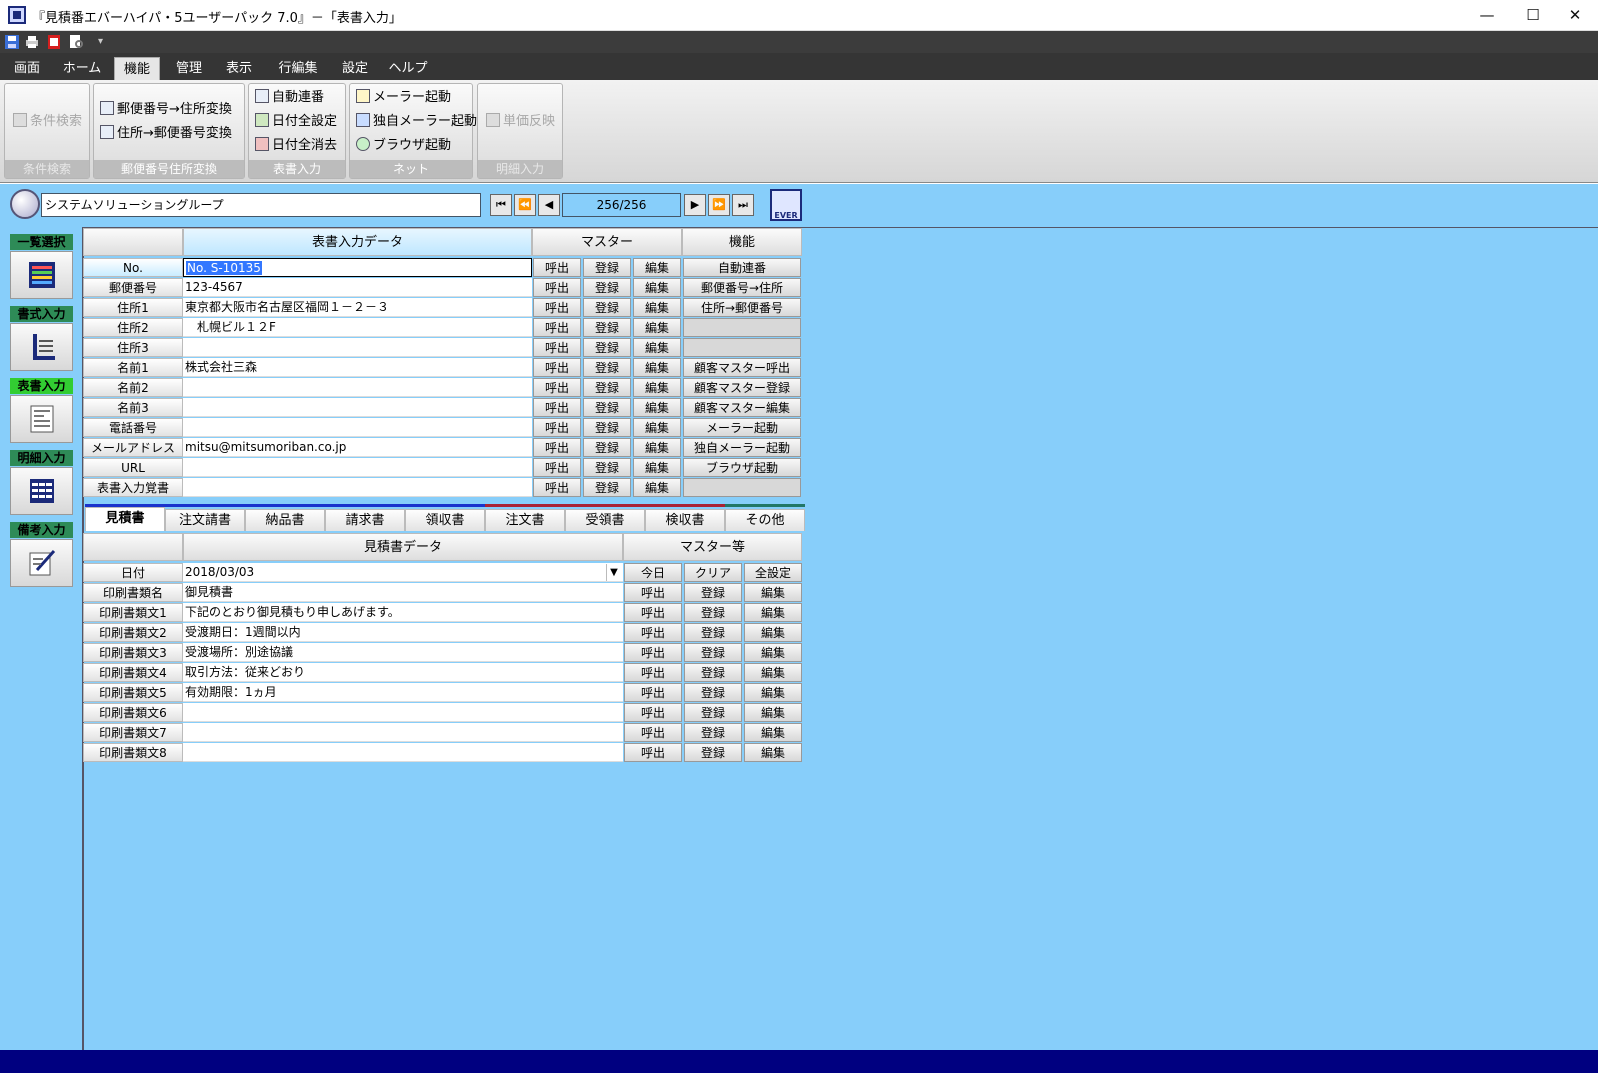 The image size is (1598, 1073). What do you see at coordinates (41, 491) in the screenshot?
I see `sidebar-item-detail-input` at bounding box center [41, 491].